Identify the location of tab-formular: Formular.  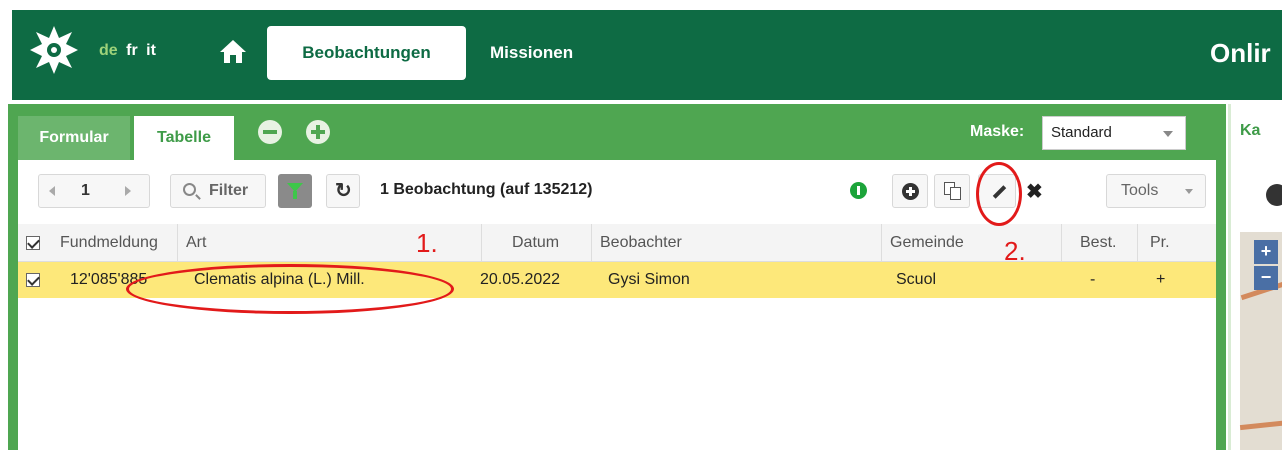
(74, 138).